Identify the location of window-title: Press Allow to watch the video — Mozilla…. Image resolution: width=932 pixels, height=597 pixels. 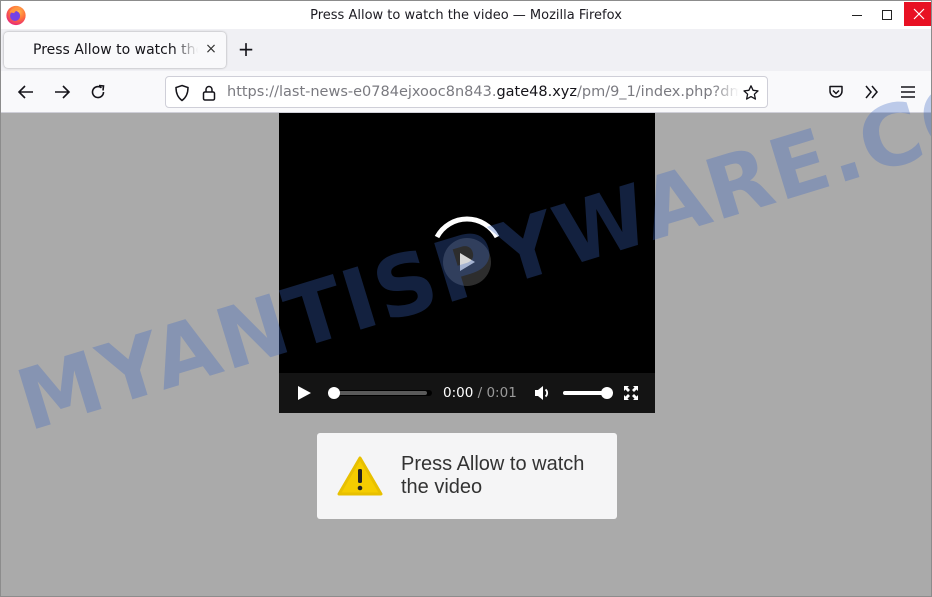
(466, 15).